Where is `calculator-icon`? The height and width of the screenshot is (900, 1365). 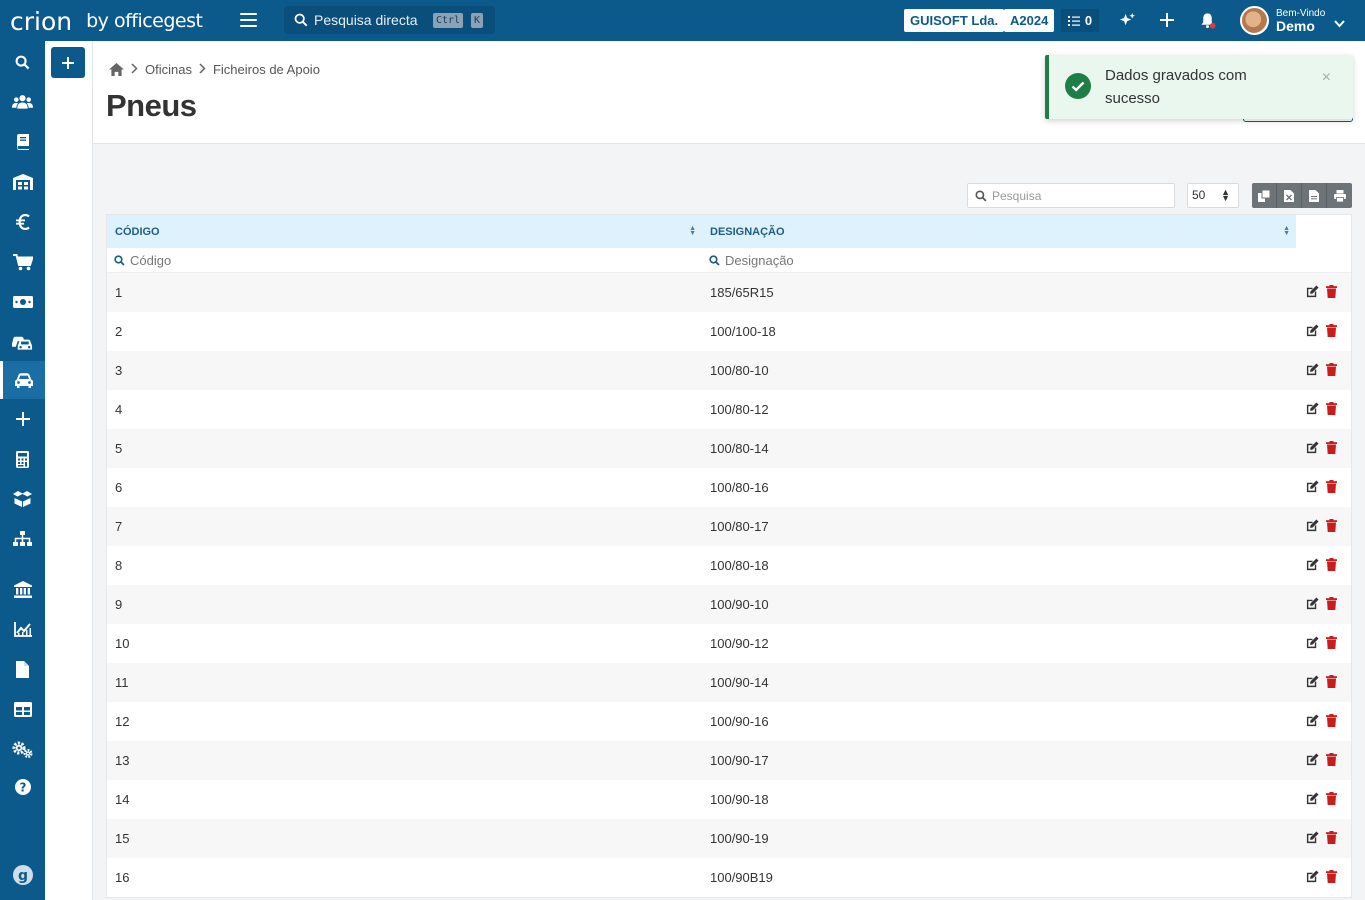
calculator-icon is located at coordinates (22, 459).